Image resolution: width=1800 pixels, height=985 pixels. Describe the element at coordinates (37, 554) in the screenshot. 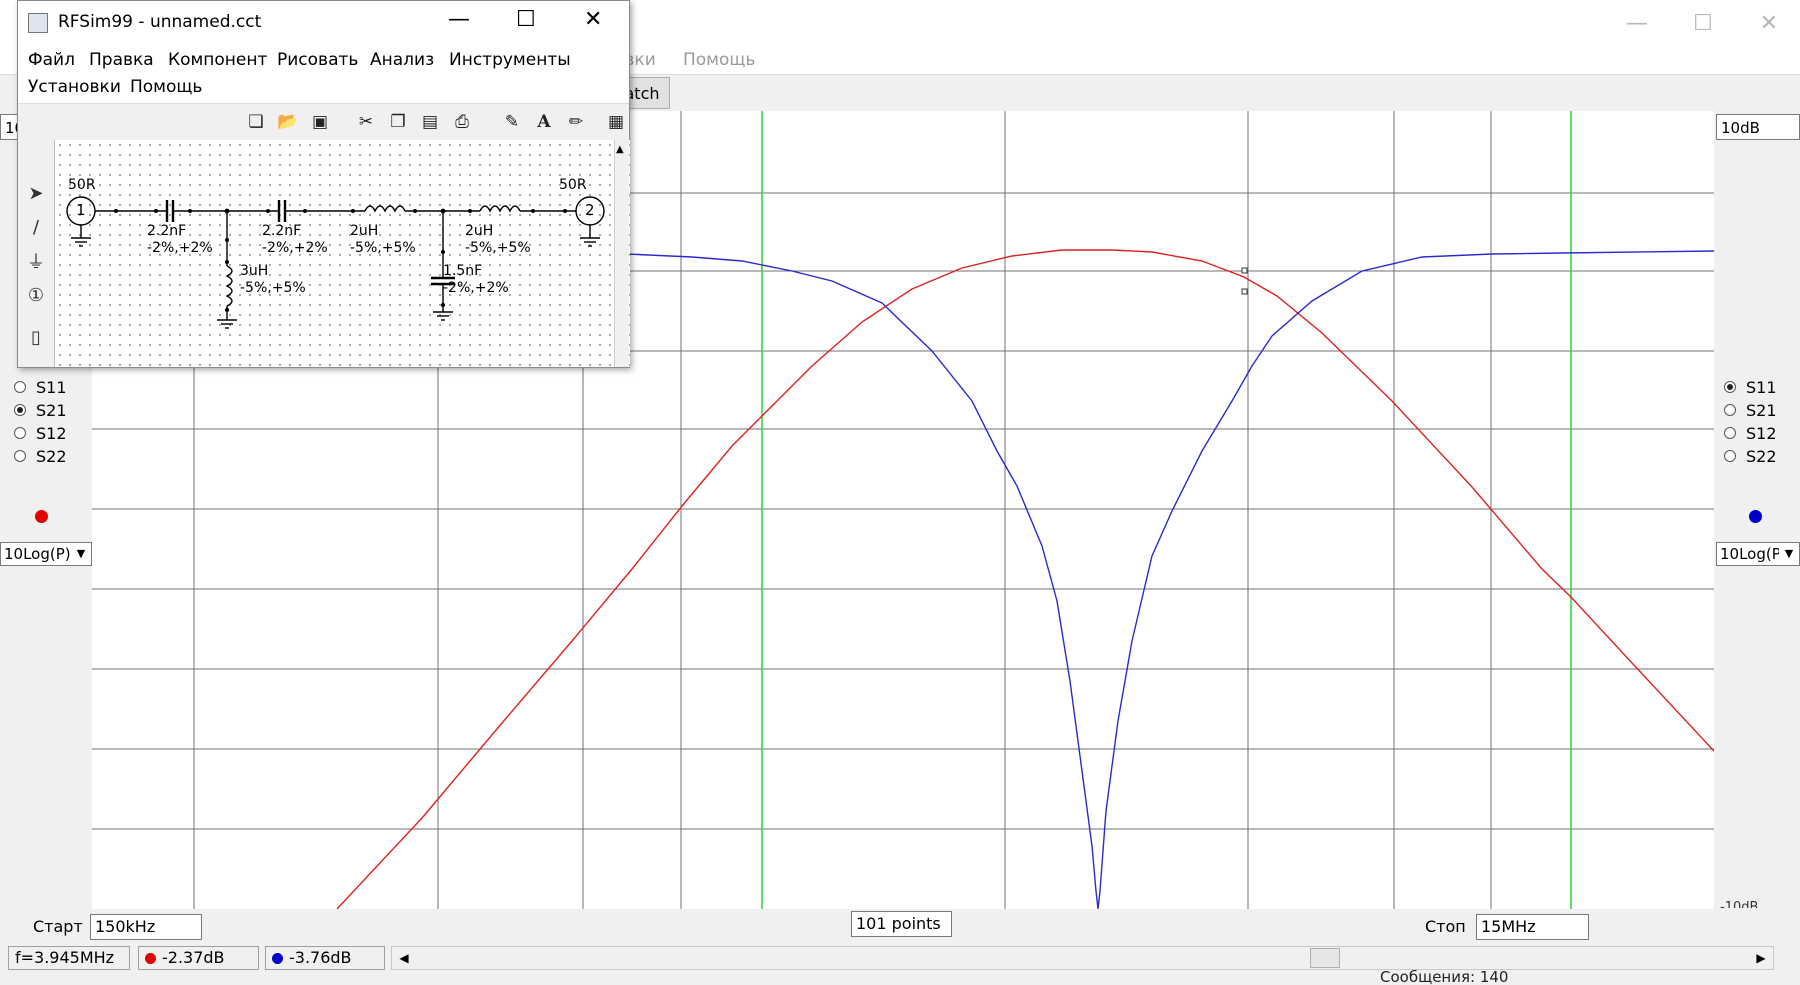

I see `left-format-value: 10Log(P)` at that location.